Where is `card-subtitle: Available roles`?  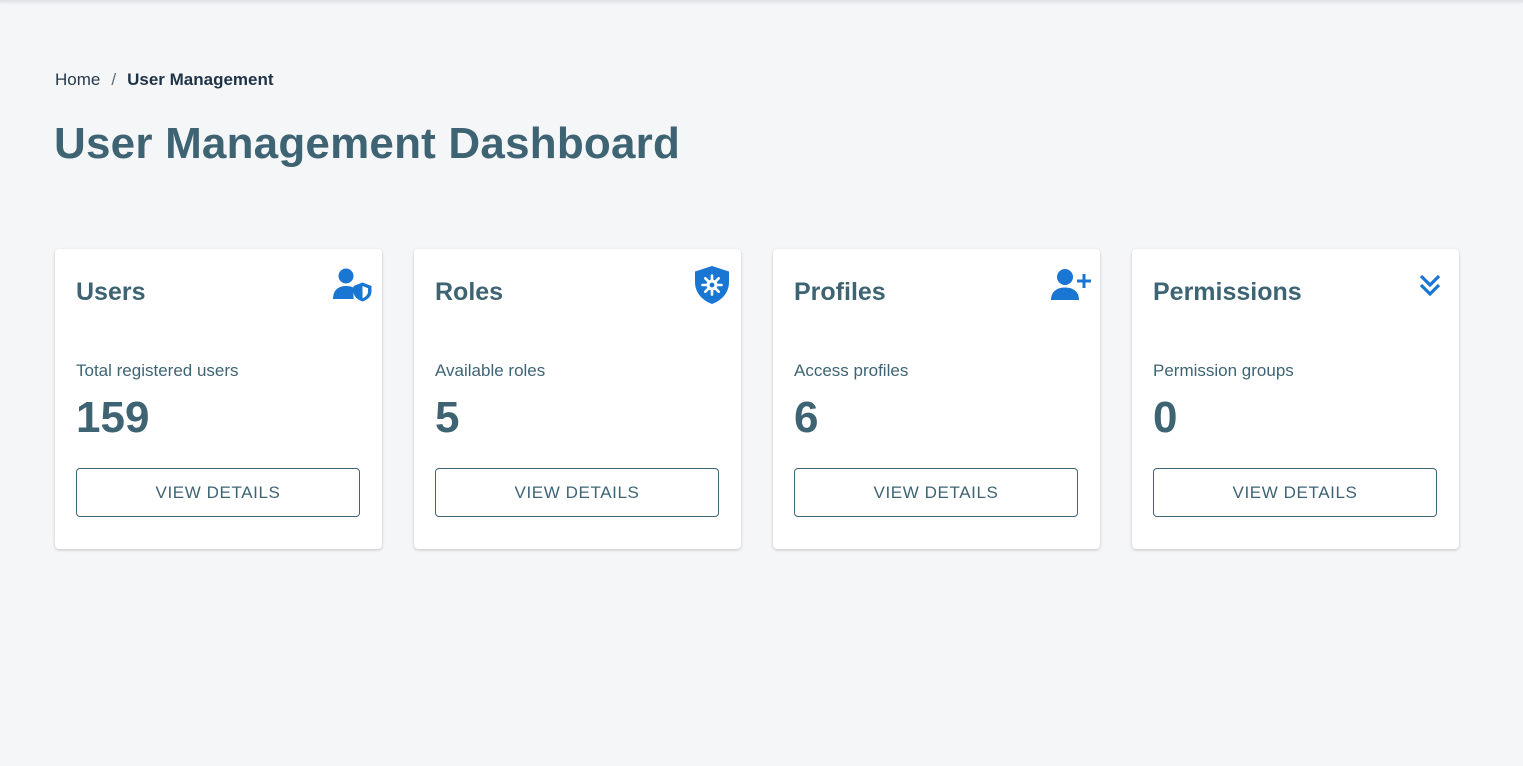 card-subtitle: Available roles is located at coordinates (490, 370).